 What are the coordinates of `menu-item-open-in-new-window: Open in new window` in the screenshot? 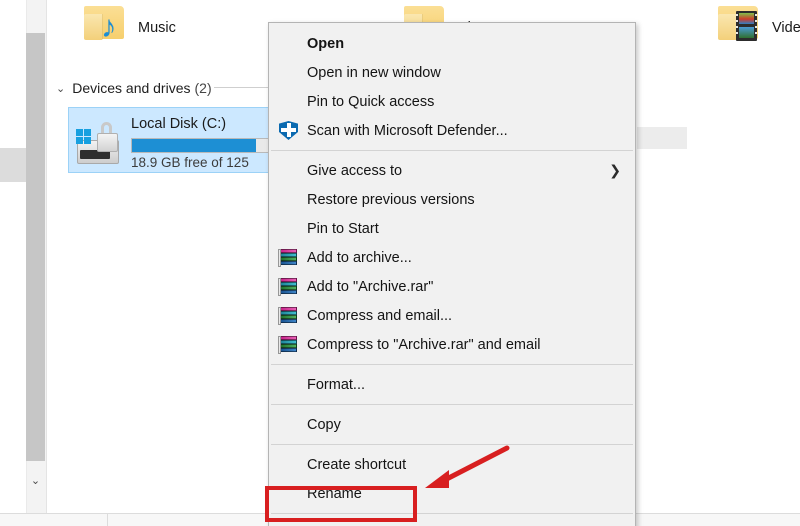 It's located at (452, 72).